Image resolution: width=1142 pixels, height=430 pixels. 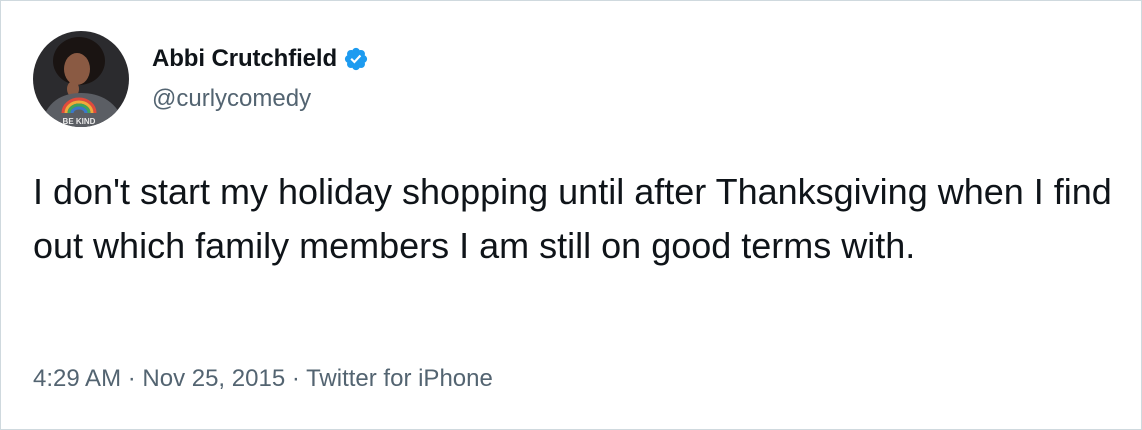 I want to click on tweet-source: Twitter for iPhone, so click(x=399, y=378).